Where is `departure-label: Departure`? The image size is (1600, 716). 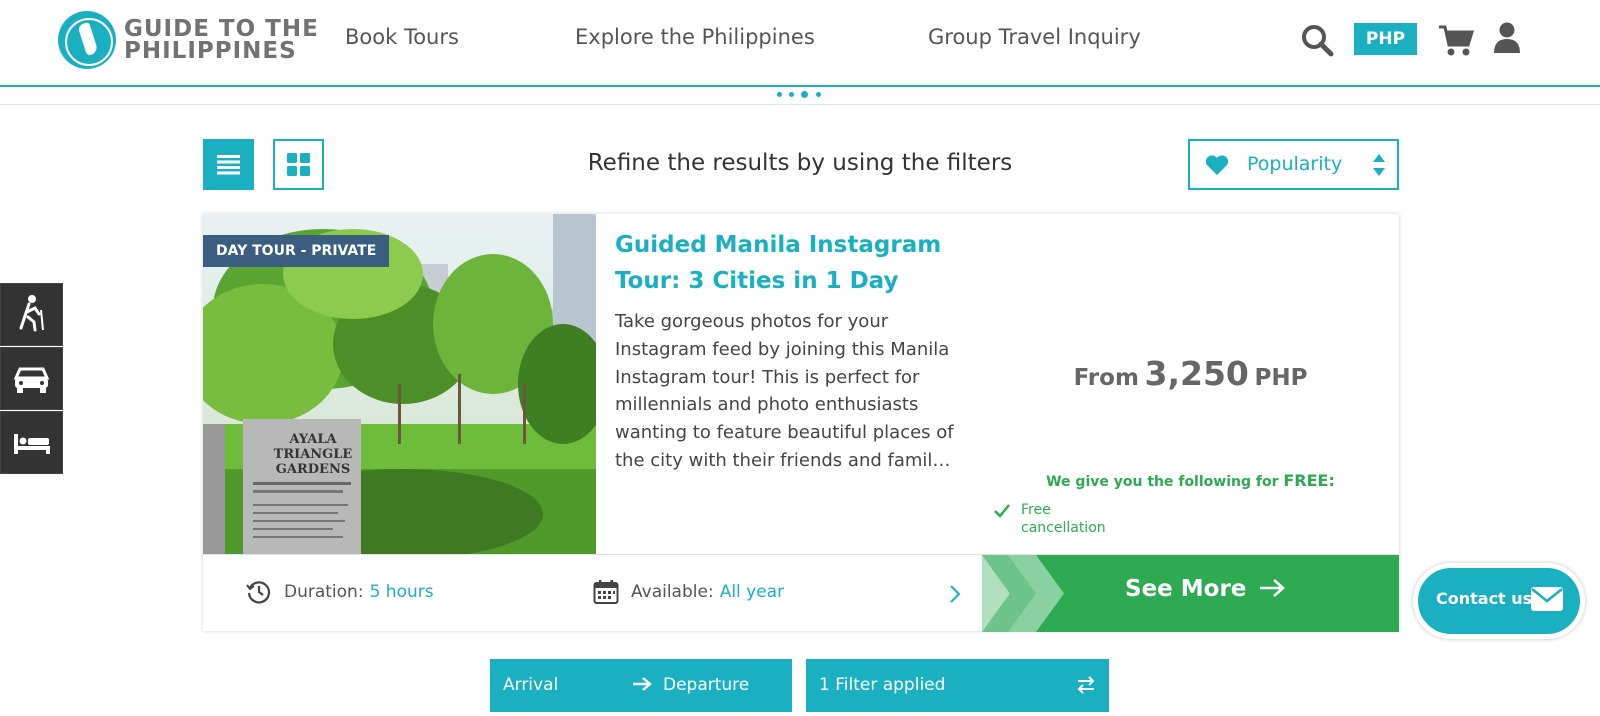 departure-label: Departure is located at coordinates (706, 685).